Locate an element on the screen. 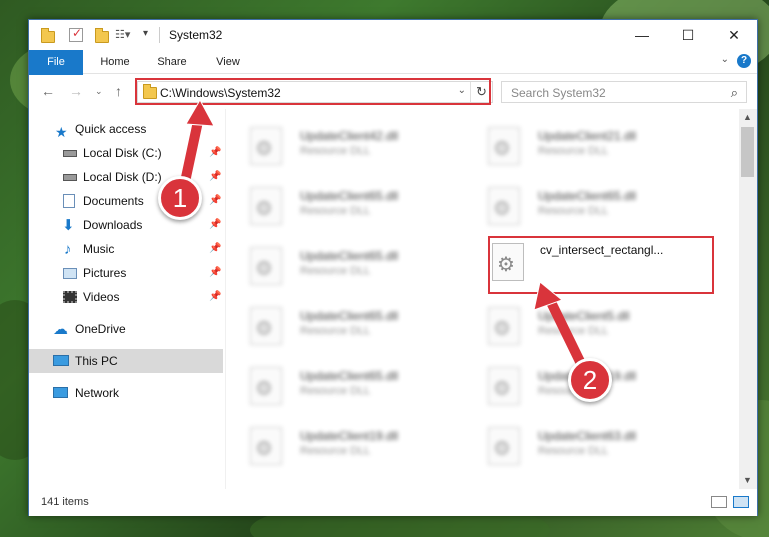  step-badge-1: 1 is located at coordinates (180, 198).